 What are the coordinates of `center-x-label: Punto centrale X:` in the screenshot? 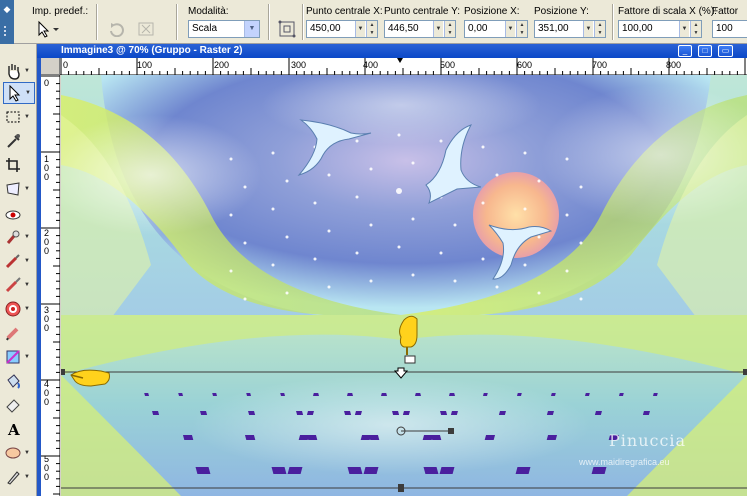 It's located at (344, 11).